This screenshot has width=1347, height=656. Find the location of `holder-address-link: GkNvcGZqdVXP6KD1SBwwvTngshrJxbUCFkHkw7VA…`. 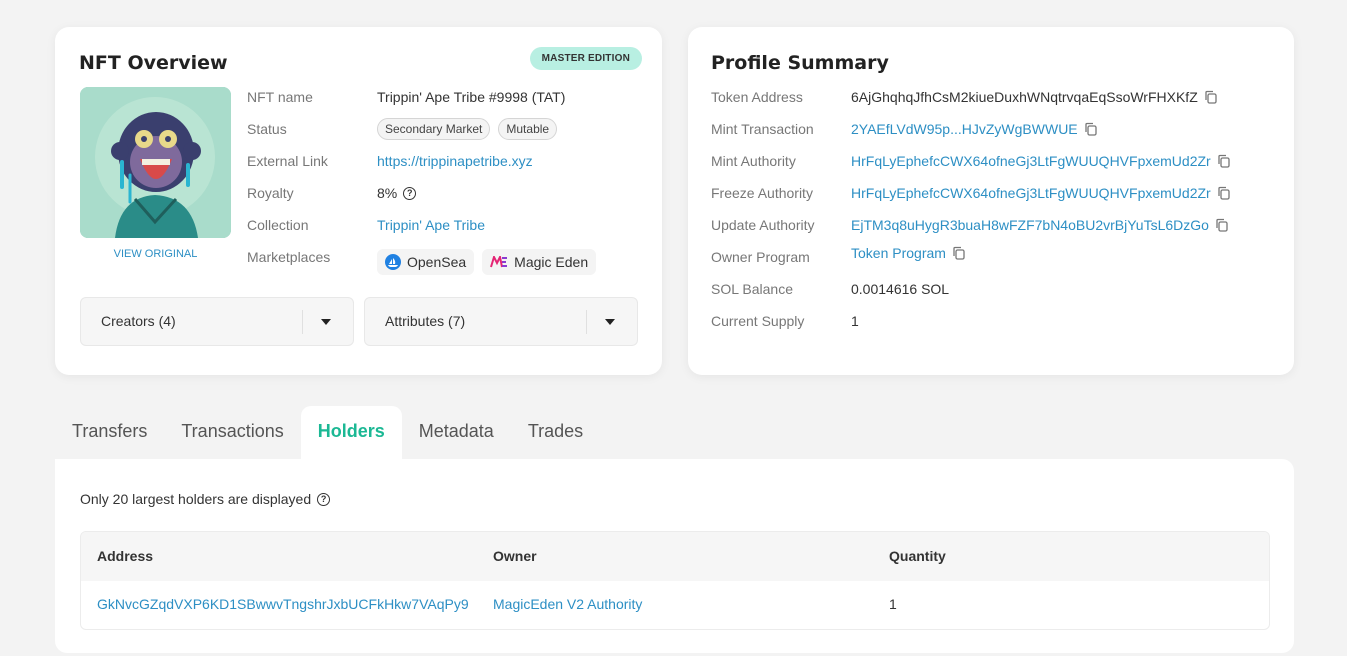

holder-address-link: GkNvcGZqdVXP6KD1SBwwvTngshrJxbUCFkHkw7VA… is located at coordinates (283, 604).